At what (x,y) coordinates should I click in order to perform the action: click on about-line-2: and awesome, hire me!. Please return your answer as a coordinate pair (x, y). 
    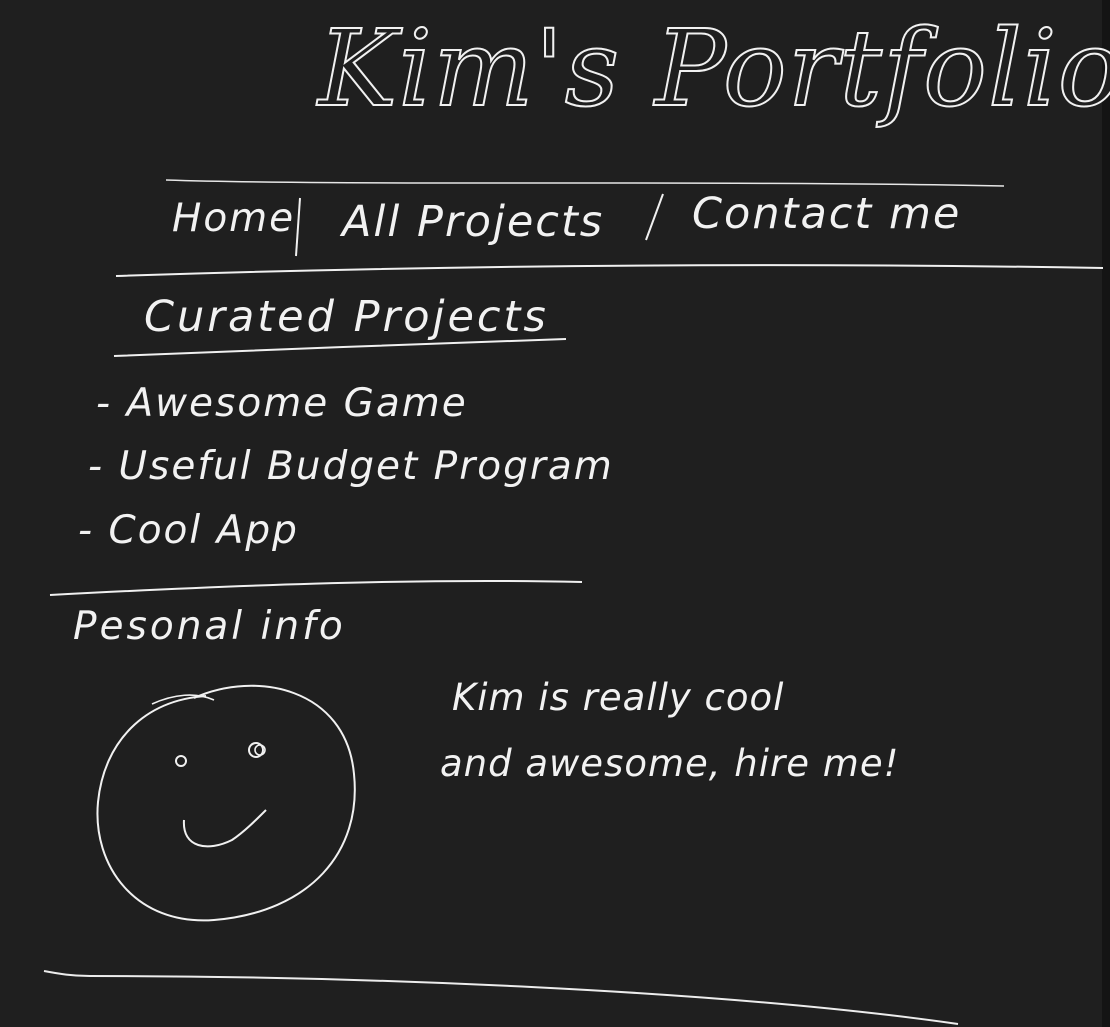
    Looking at the image, I should click on (670, 763).